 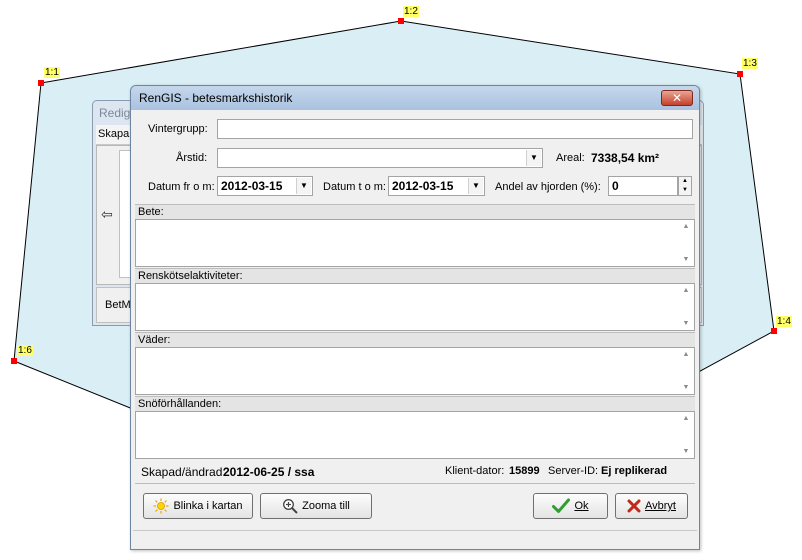 I want to click on snoforhallanden-header: Snöförhållanden:, so click(x=415, y=403).